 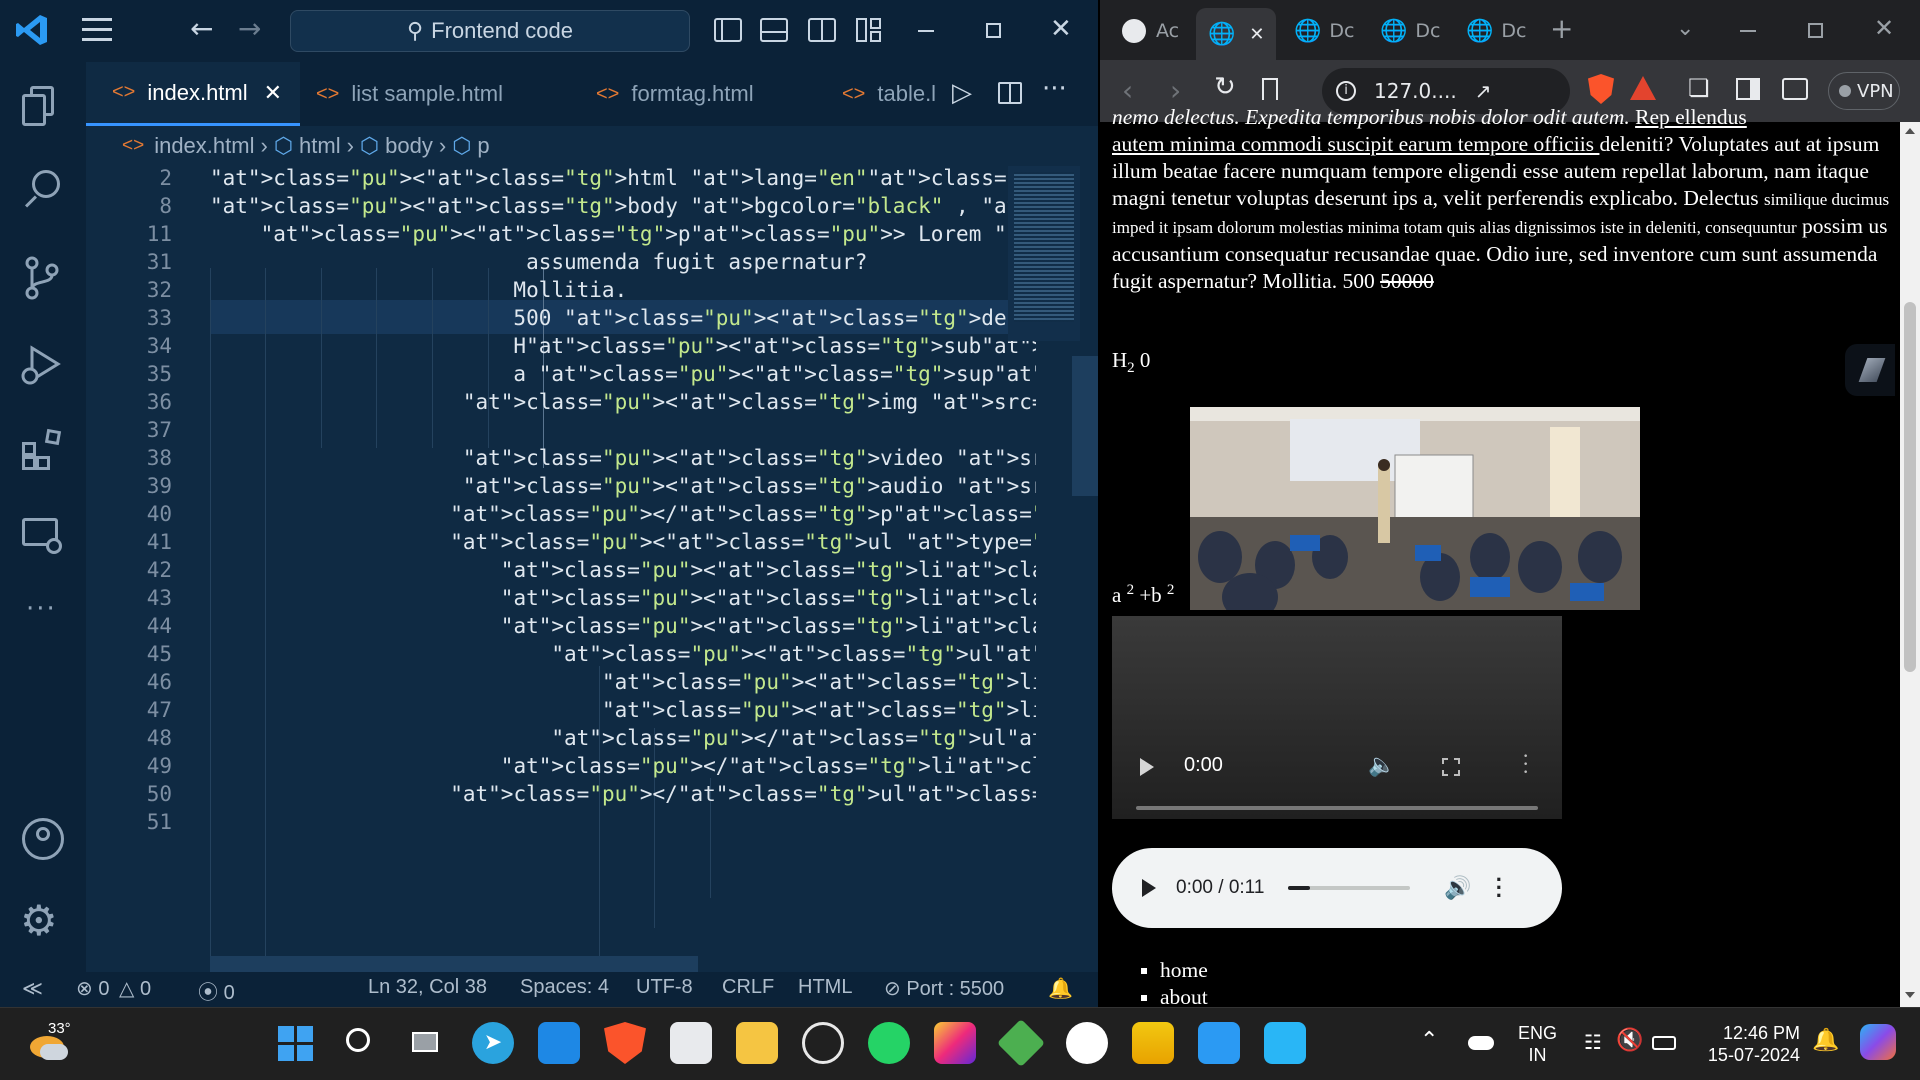 I want to click on instagram-icon, so click(x=955, y=1043).